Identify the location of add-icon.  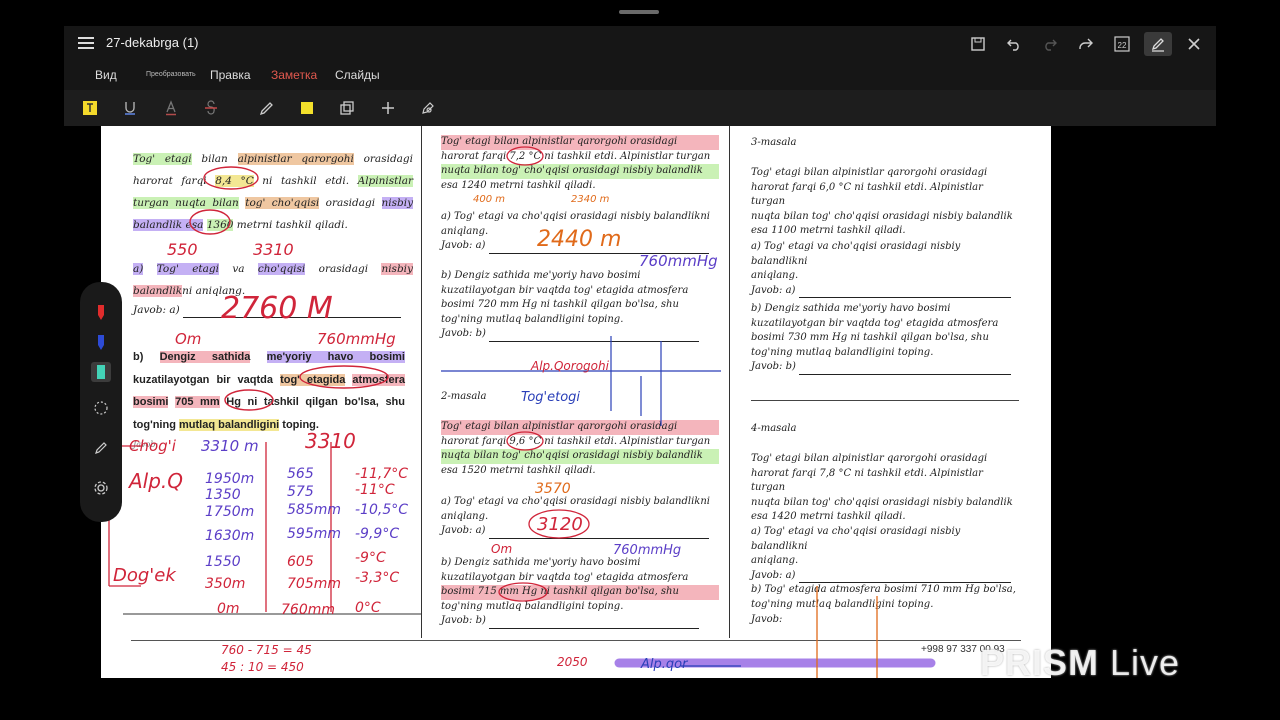
(388, 108).